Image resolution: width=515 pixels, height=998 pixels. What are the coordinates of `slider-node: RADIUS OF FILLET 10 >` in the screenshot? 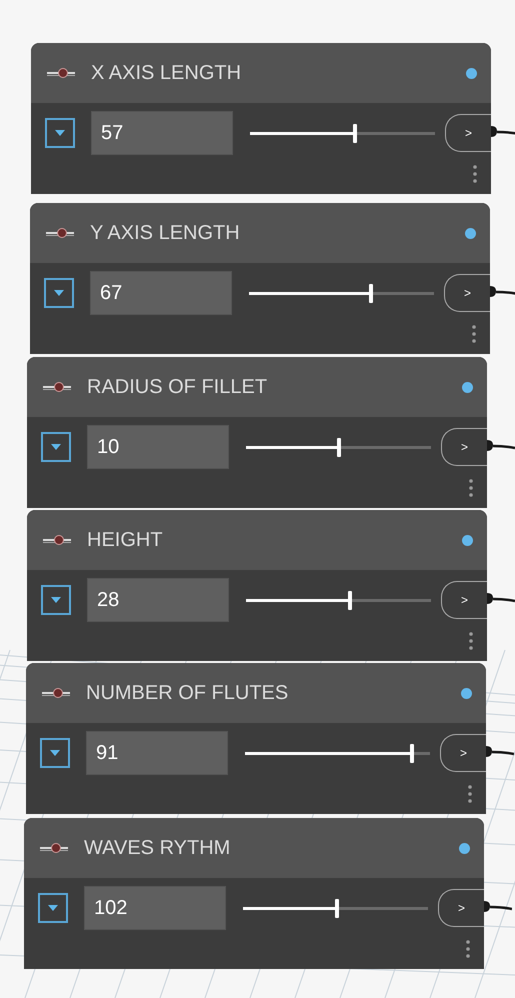 It's located at (257, 432).